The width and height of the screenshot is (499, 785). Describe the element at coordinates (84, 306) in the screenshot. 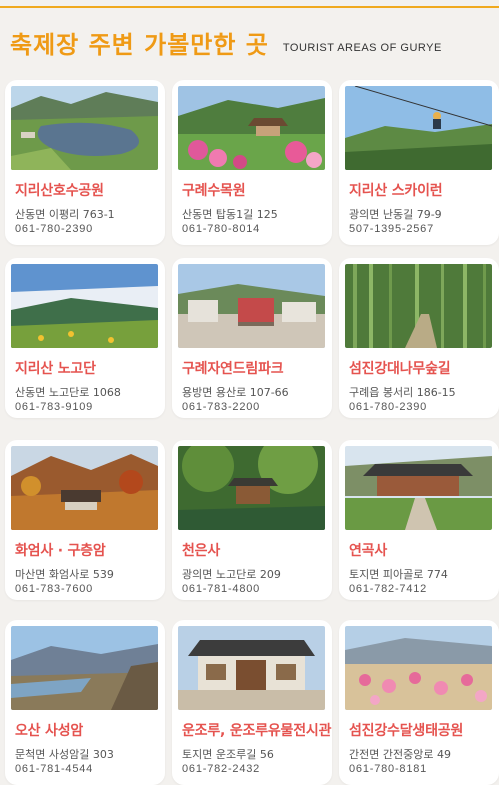

I see `place-photo-nogodan` at that location.